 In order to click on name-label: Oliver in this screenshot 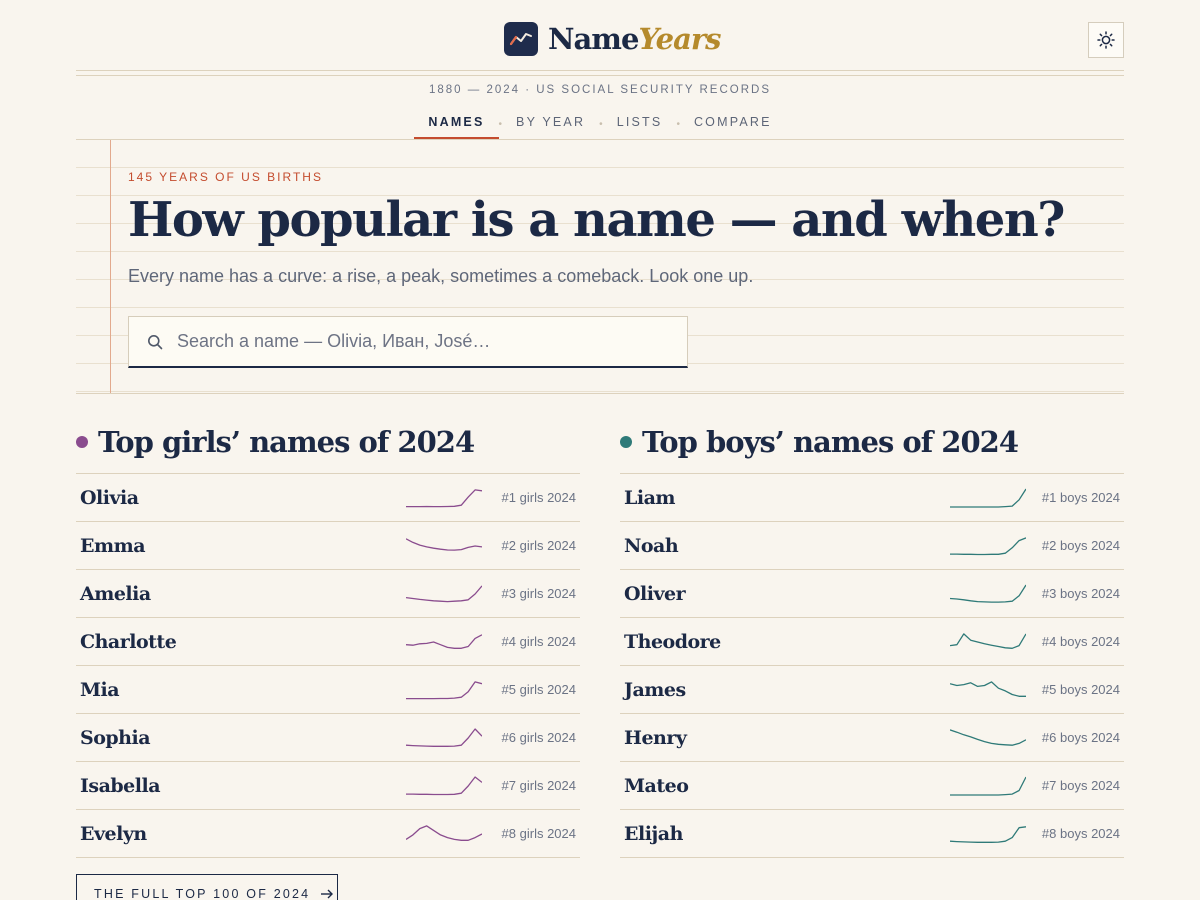, I will do `click(655, 593)`.